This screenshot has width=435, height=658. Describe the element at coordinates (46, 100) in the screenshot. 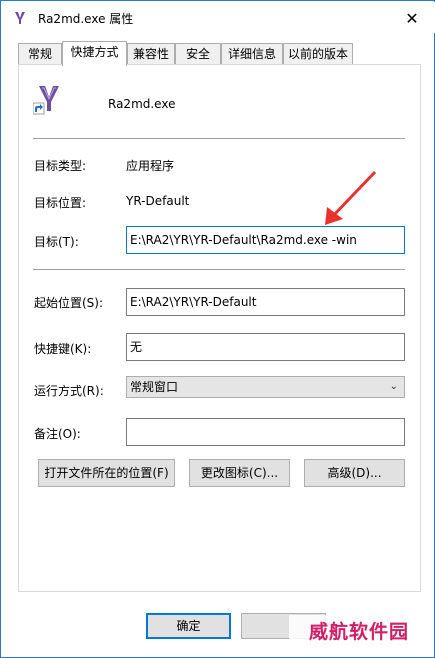

I see `shortcut-file-icon` at that location.